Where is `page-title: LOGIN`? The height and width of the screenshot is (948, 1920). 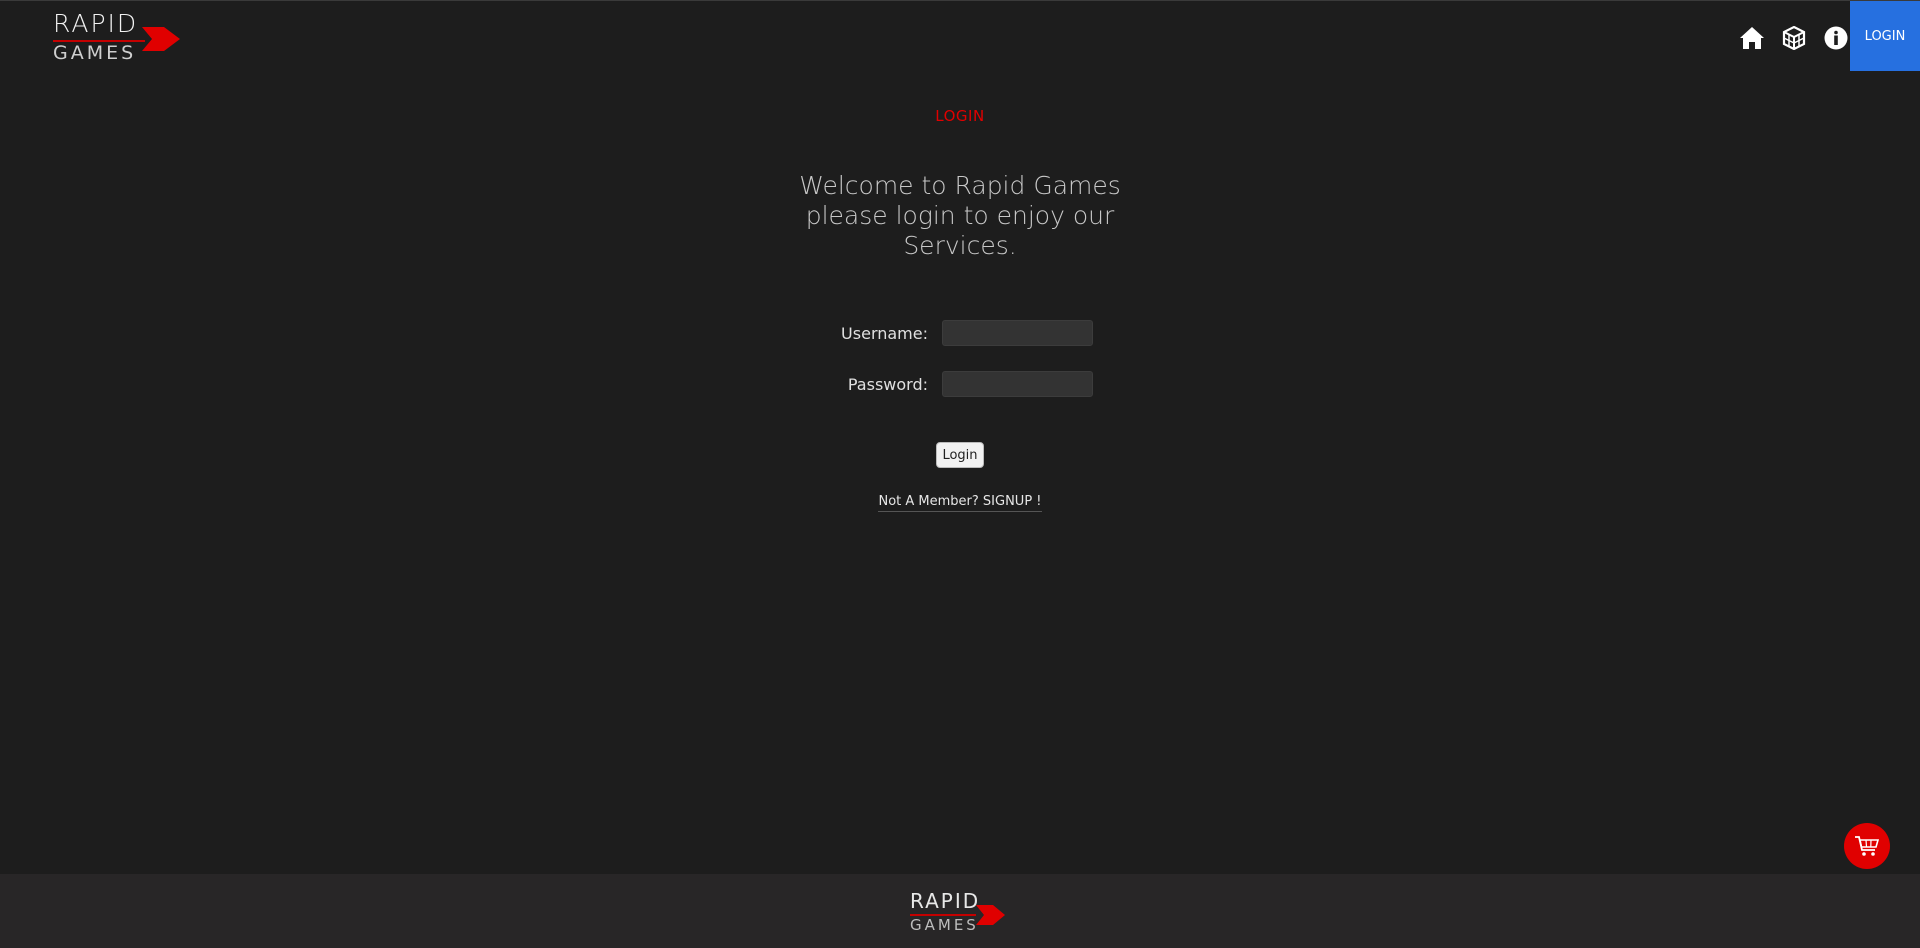 page-title: LOGIN is located at coordinates (960, 116).